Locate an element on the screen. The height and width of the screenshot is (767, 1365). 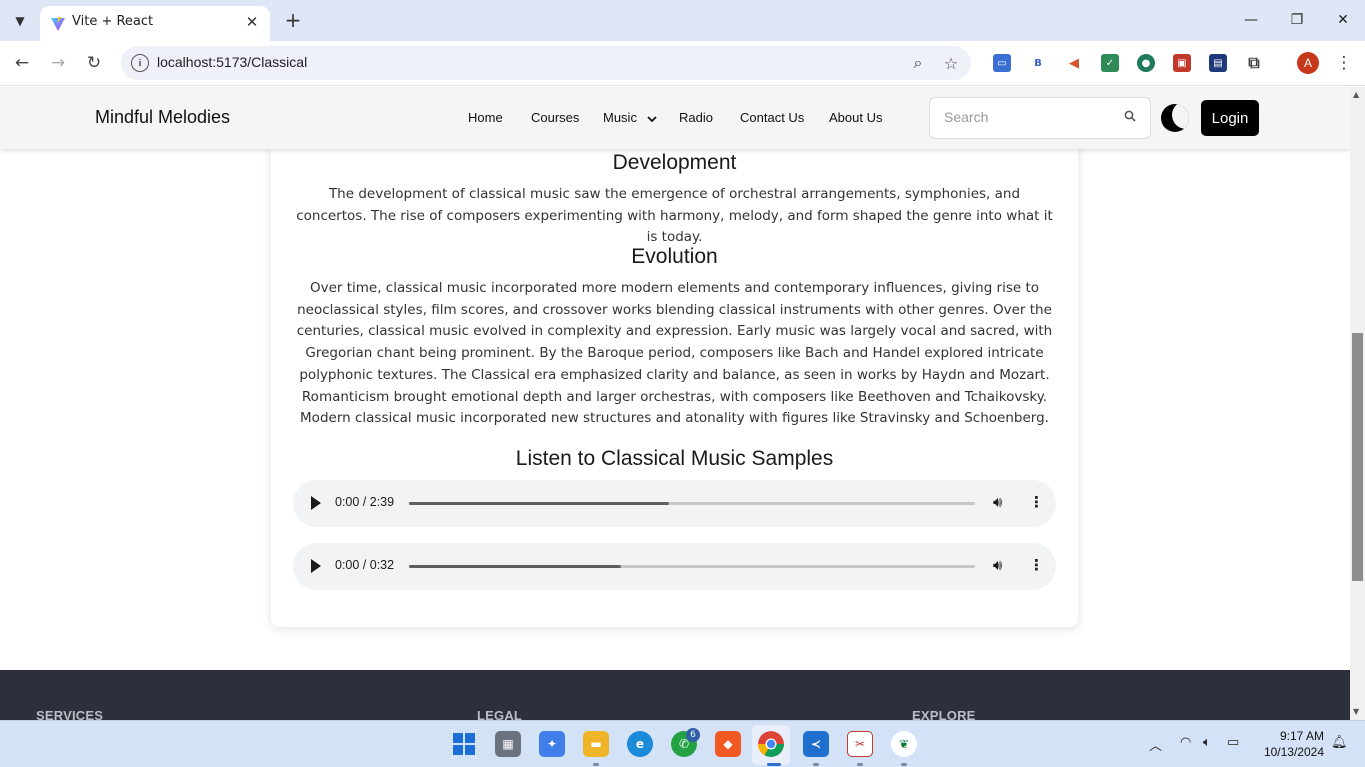
nav-home: Home is located at coordinates (485, 117).